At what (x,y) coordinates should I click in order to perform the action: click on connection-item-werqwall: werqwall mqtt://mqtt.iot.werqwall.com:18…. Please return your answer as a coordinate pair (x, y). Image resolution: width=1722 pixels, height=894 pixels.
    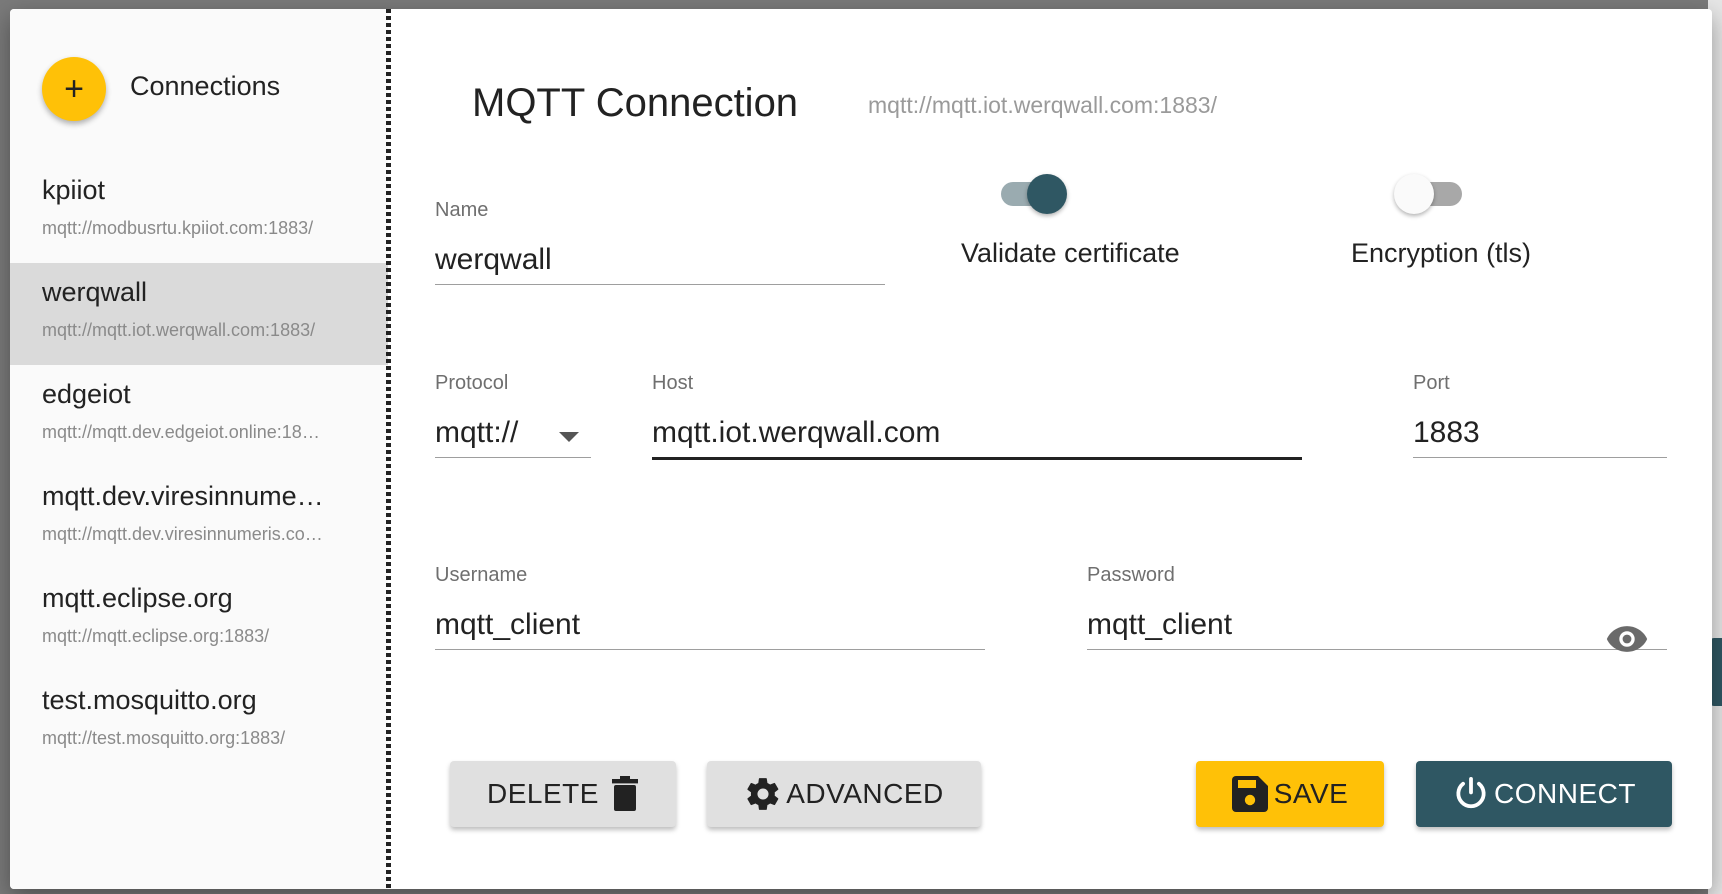
    Looking at the image, I should click on (199, 314).